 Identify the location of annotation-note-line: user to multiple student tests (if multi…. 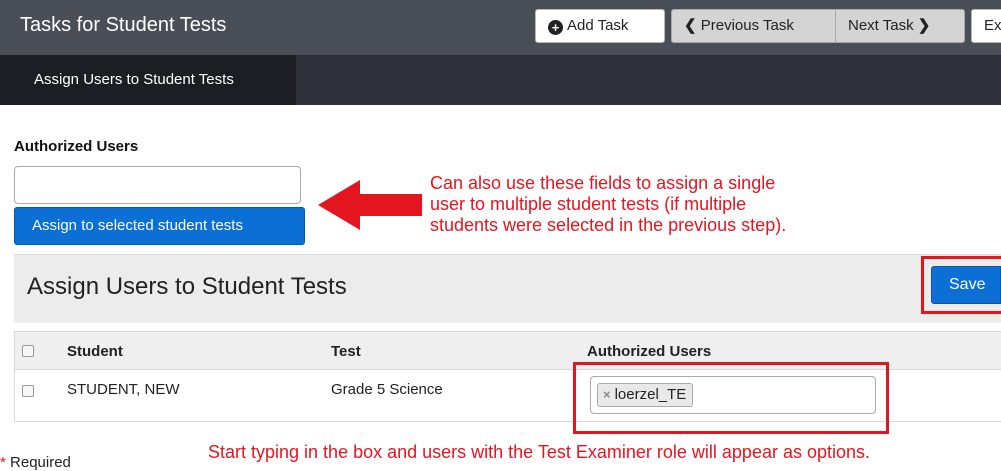
(588, 204).